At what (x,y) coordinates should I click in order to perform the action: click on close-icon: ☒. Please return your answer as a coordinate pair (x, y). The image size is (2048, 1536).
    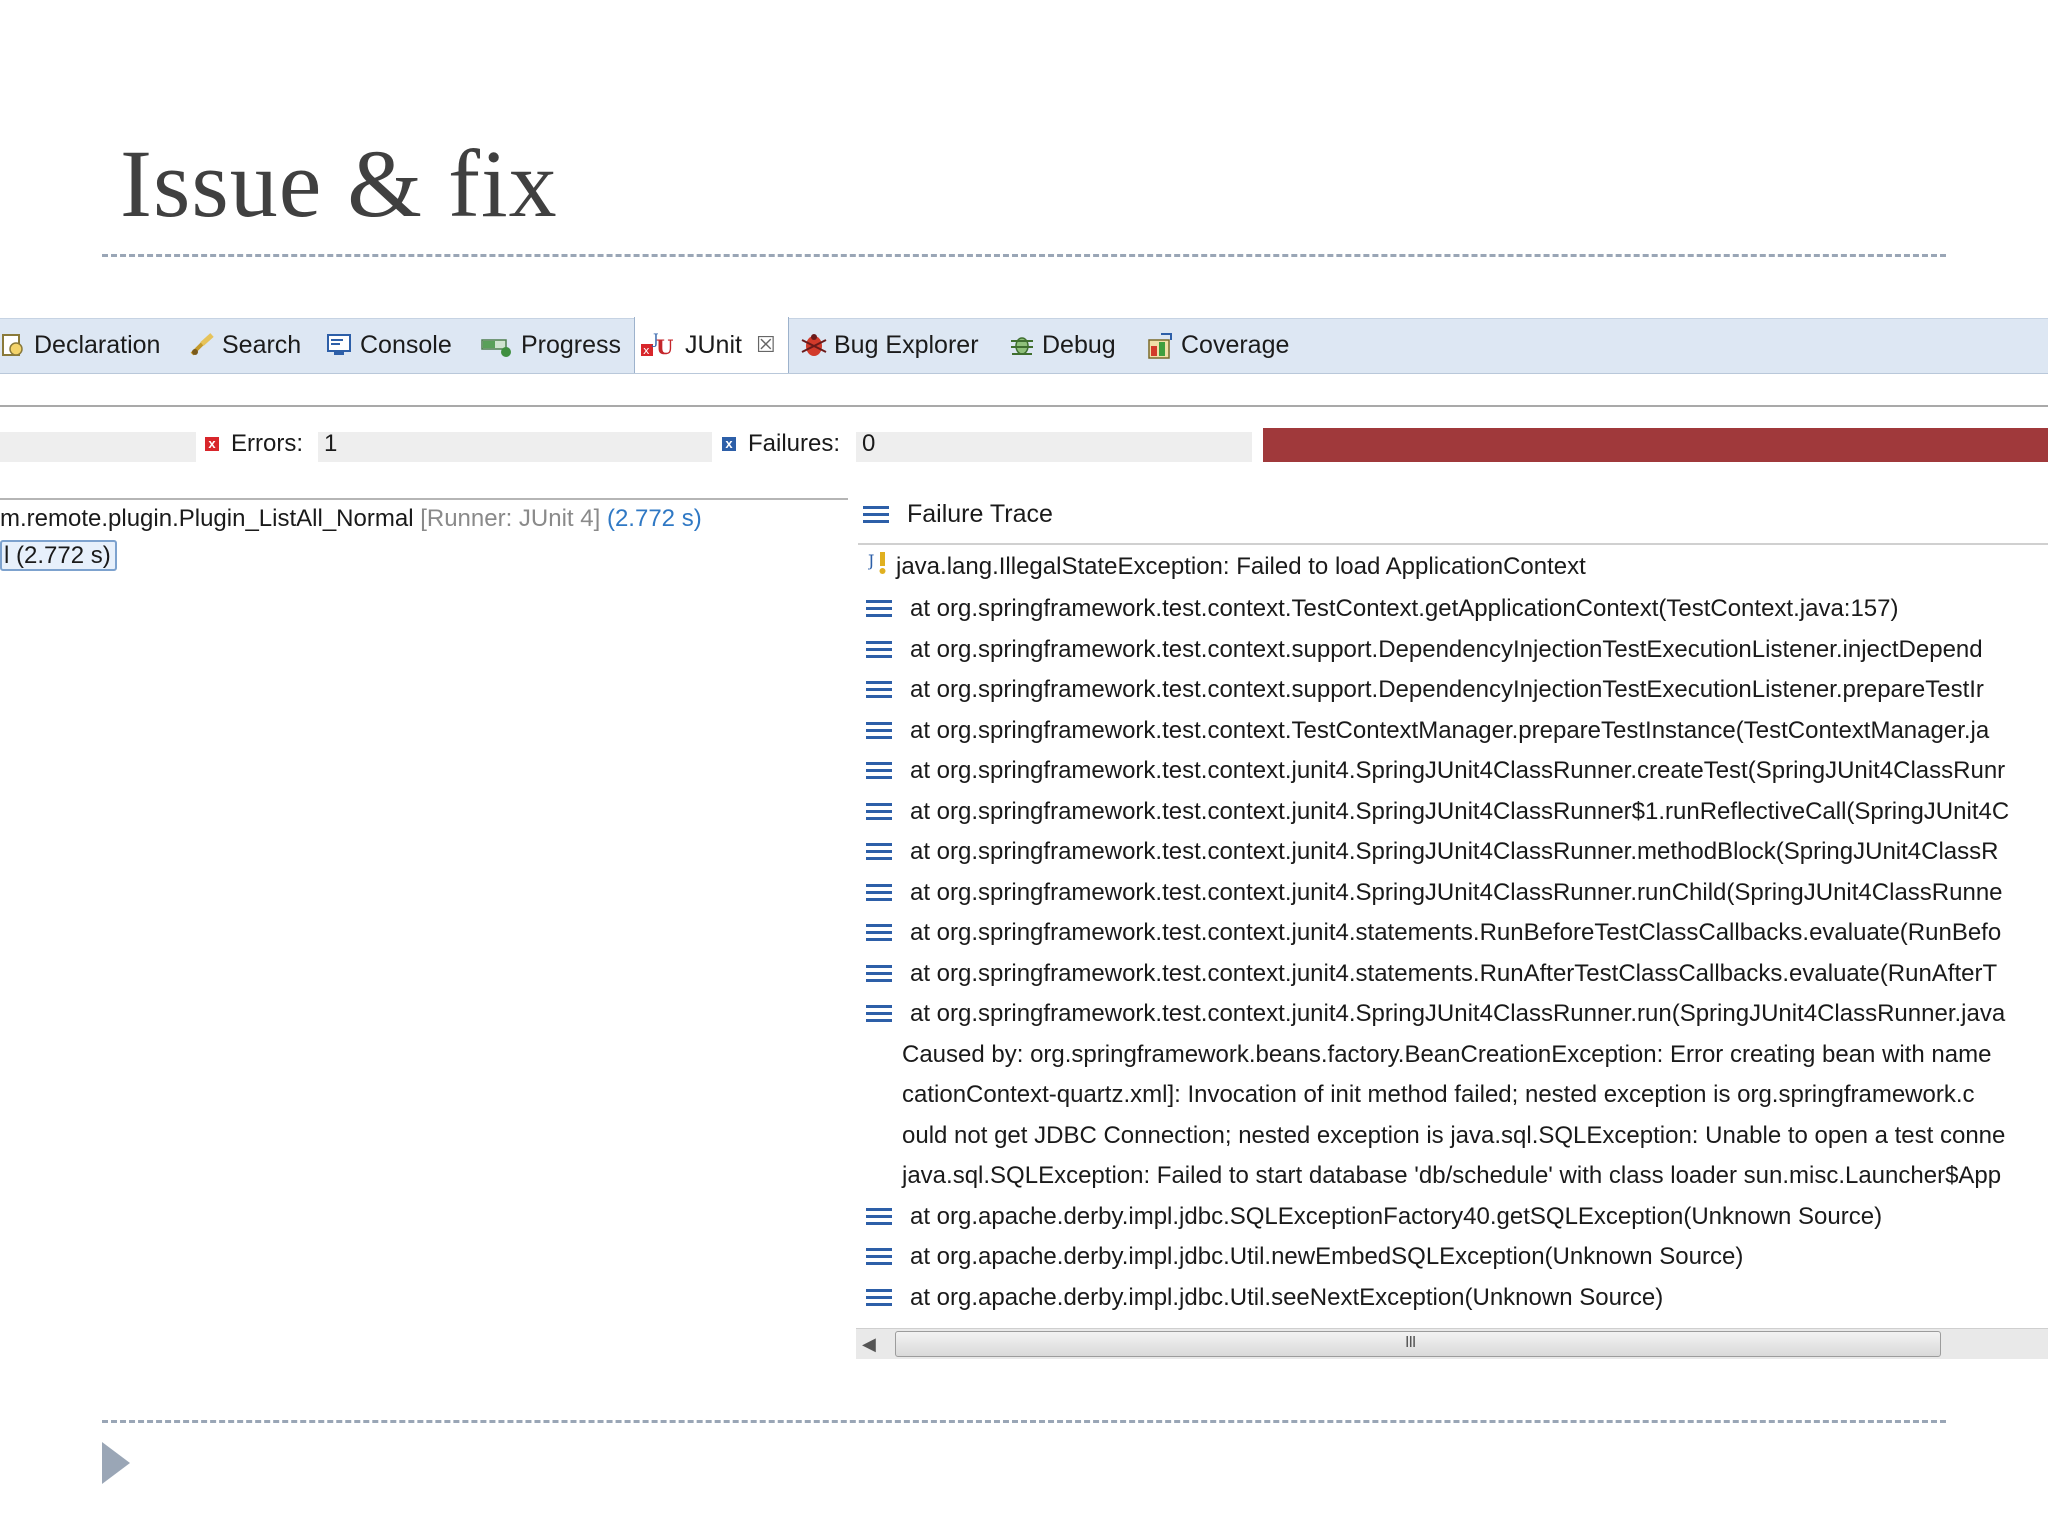
    Looking at the image, I should click on (766, 345).